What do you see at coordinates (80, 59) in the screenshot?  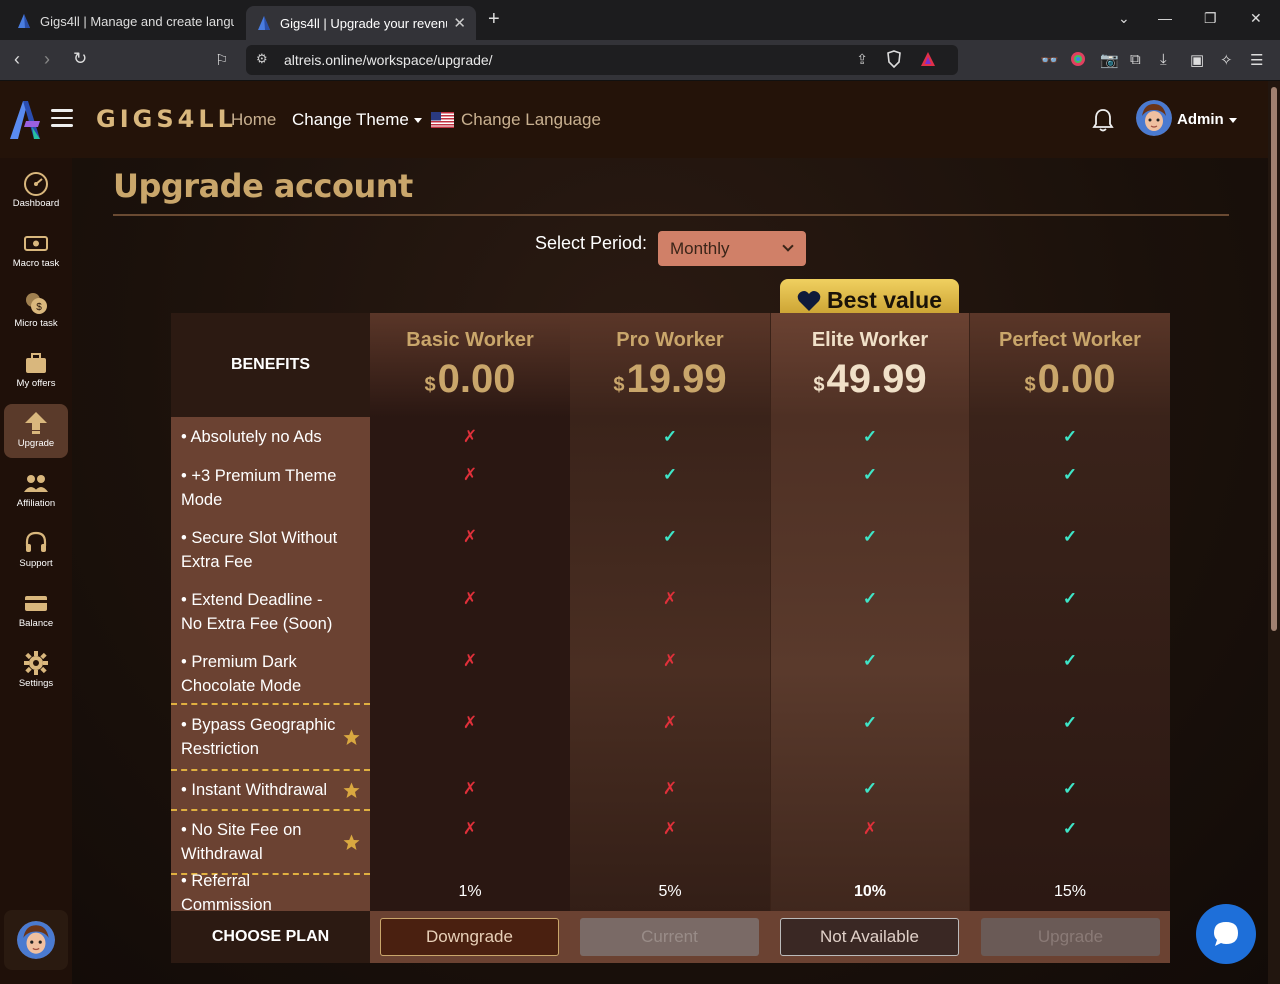 I see `reload-icon: ↻` at bounding box center [80, 59].